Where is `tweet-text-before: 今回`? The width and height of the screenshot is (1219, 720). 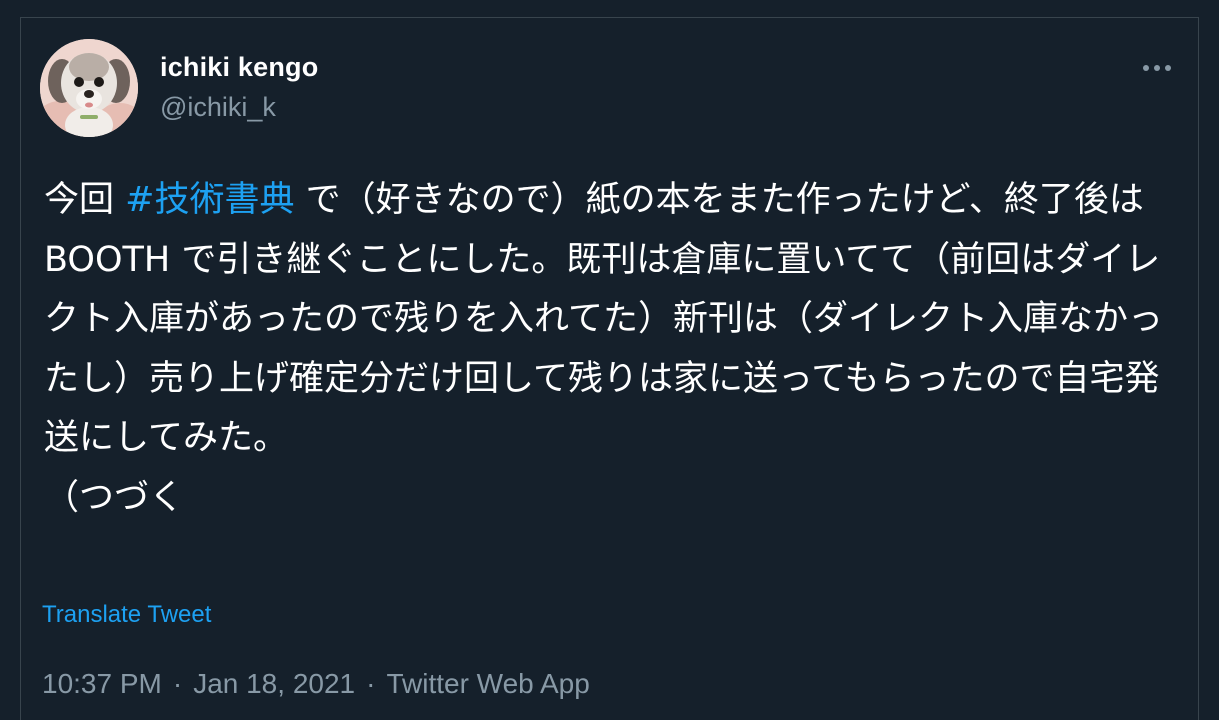 tweet-text-before: 今回 is located at coordinates (85, 200).